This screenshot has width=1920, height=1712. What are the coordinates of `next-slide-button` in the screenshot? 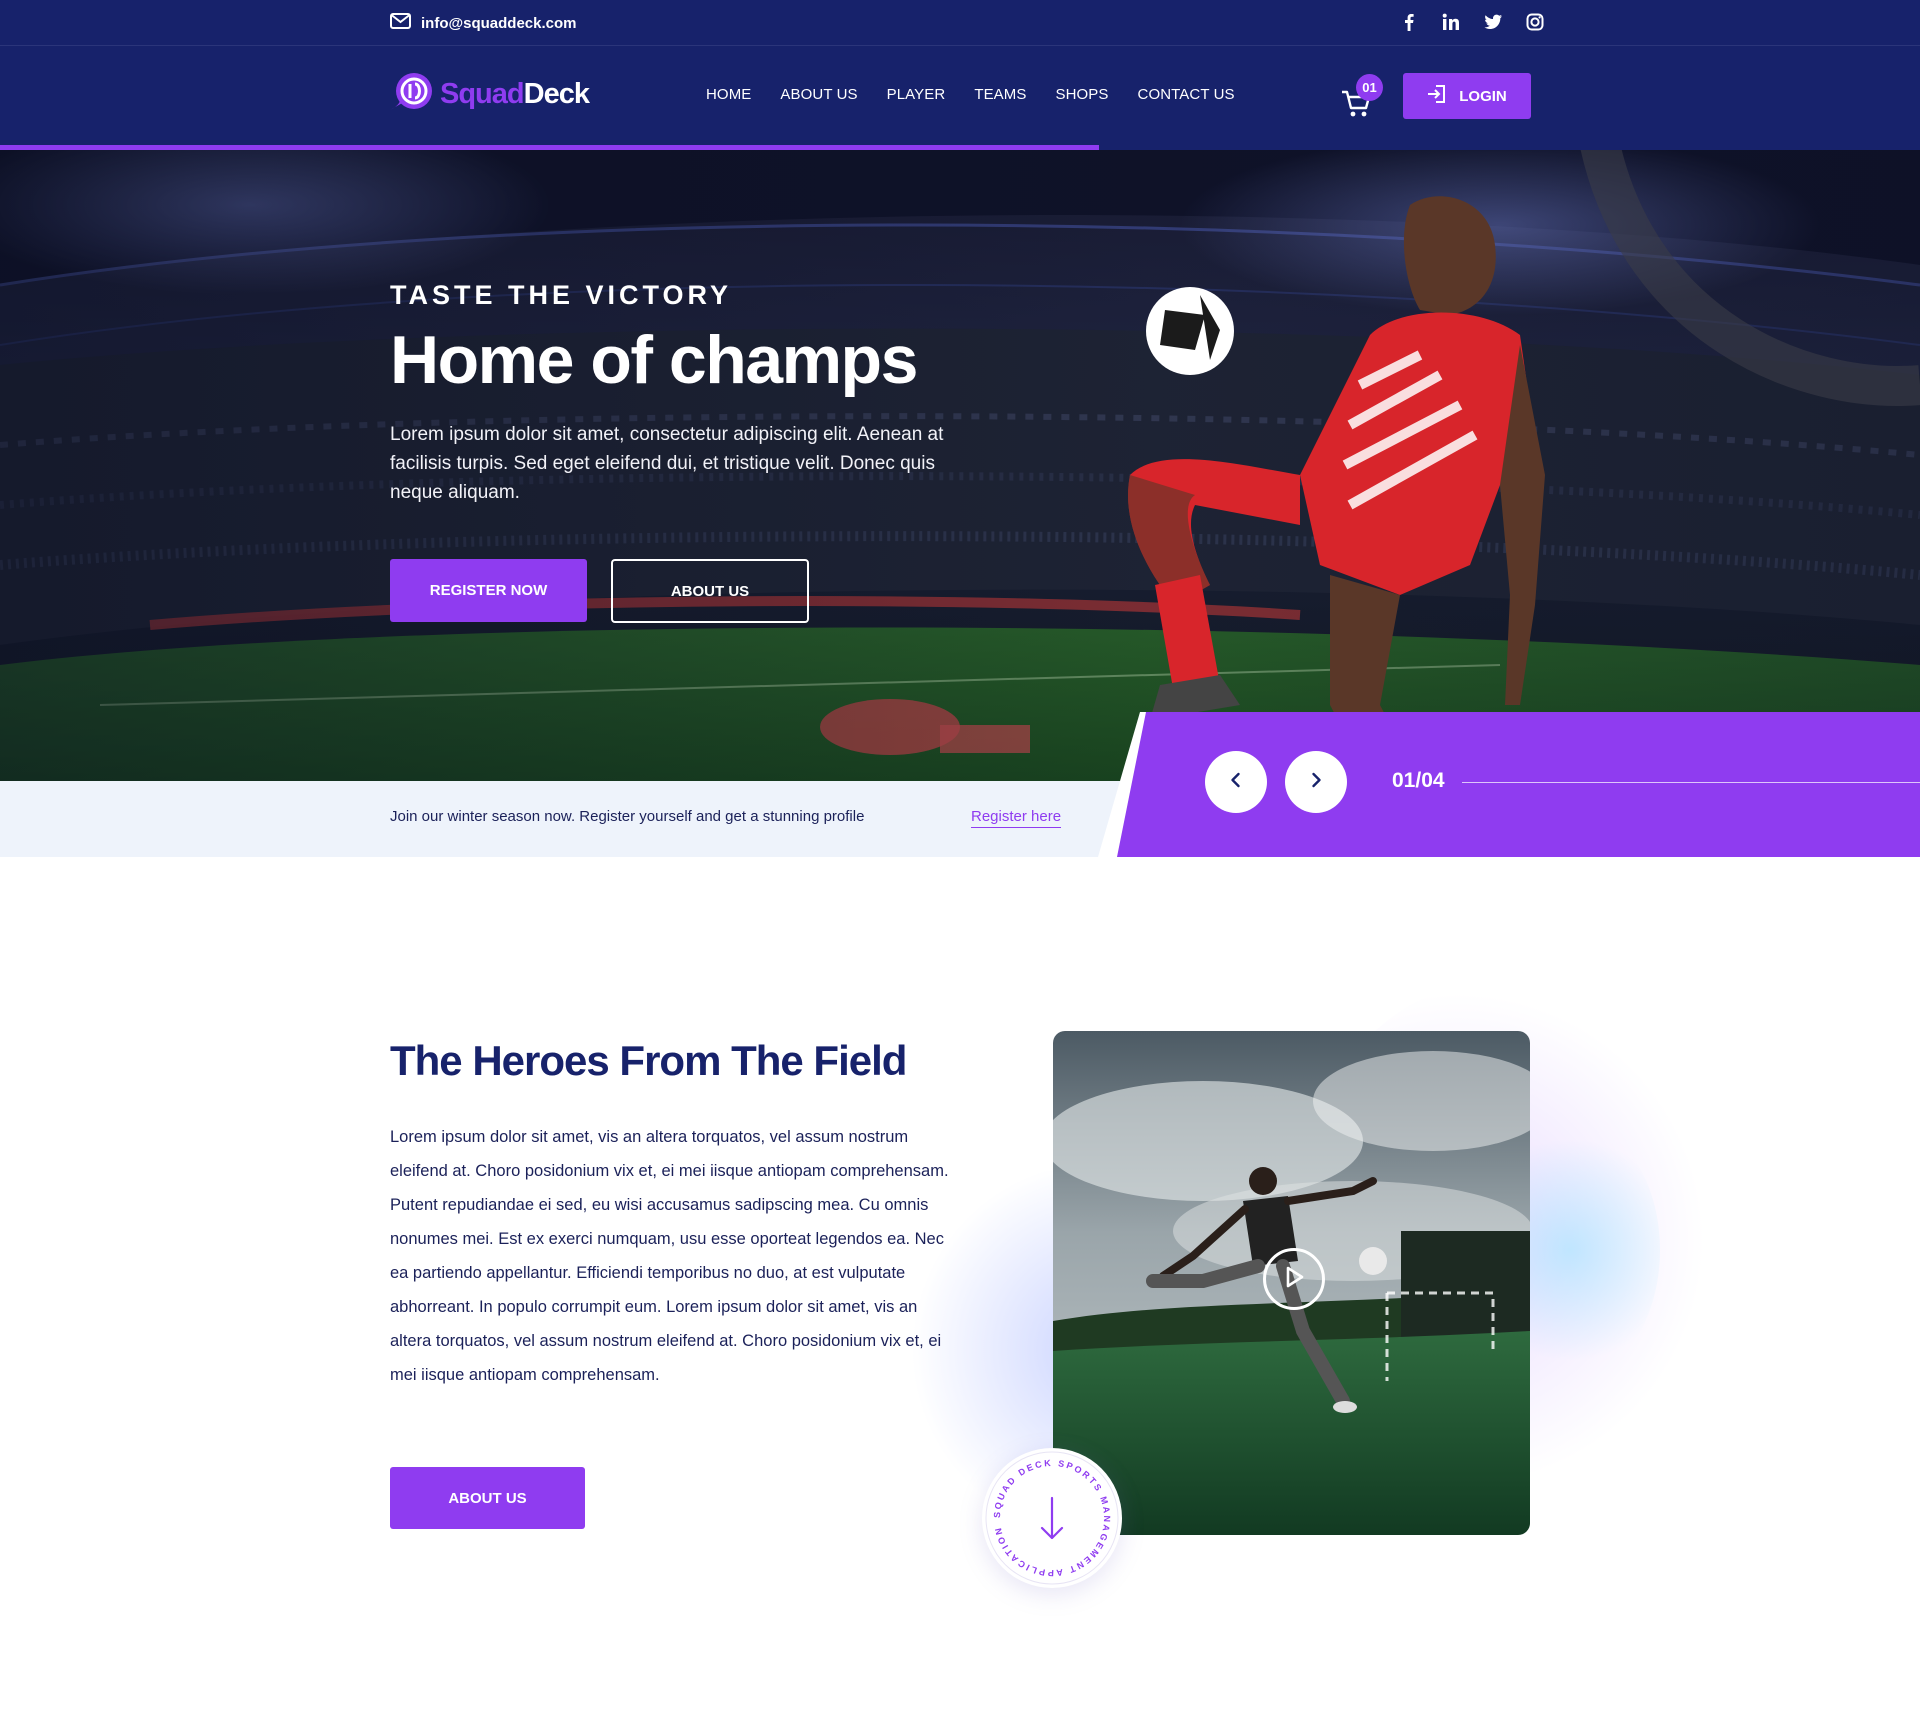 It's located at (1316, 782).